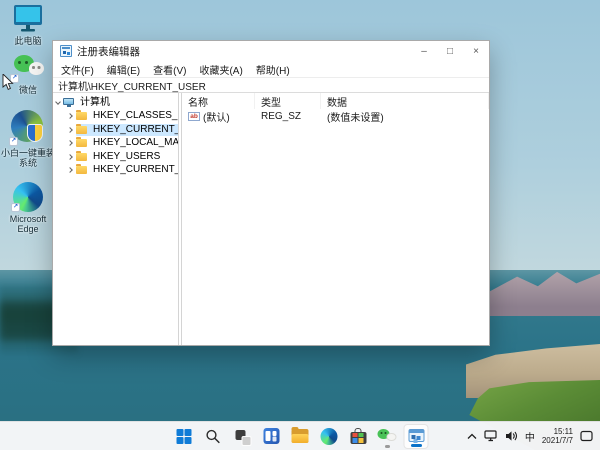 Image resolution: width=600 pixels, height=450 pixels. I want to click on value-row-default: ab (默认) REG_SZ (数值未设置), so click(335, 116).